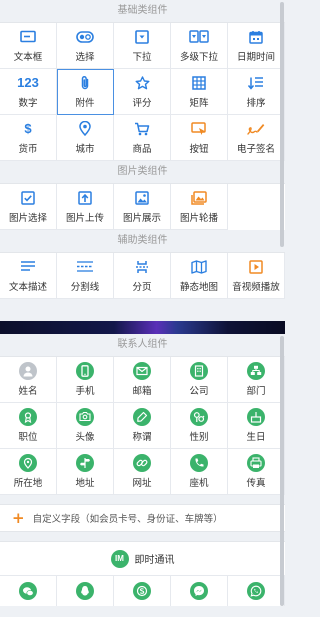 Image resolution: width=320 pixels, height=617 pixels. Describe the element at coordinates (27, 287) in the screenshot. I see `component-label: 文本描述` at that location.